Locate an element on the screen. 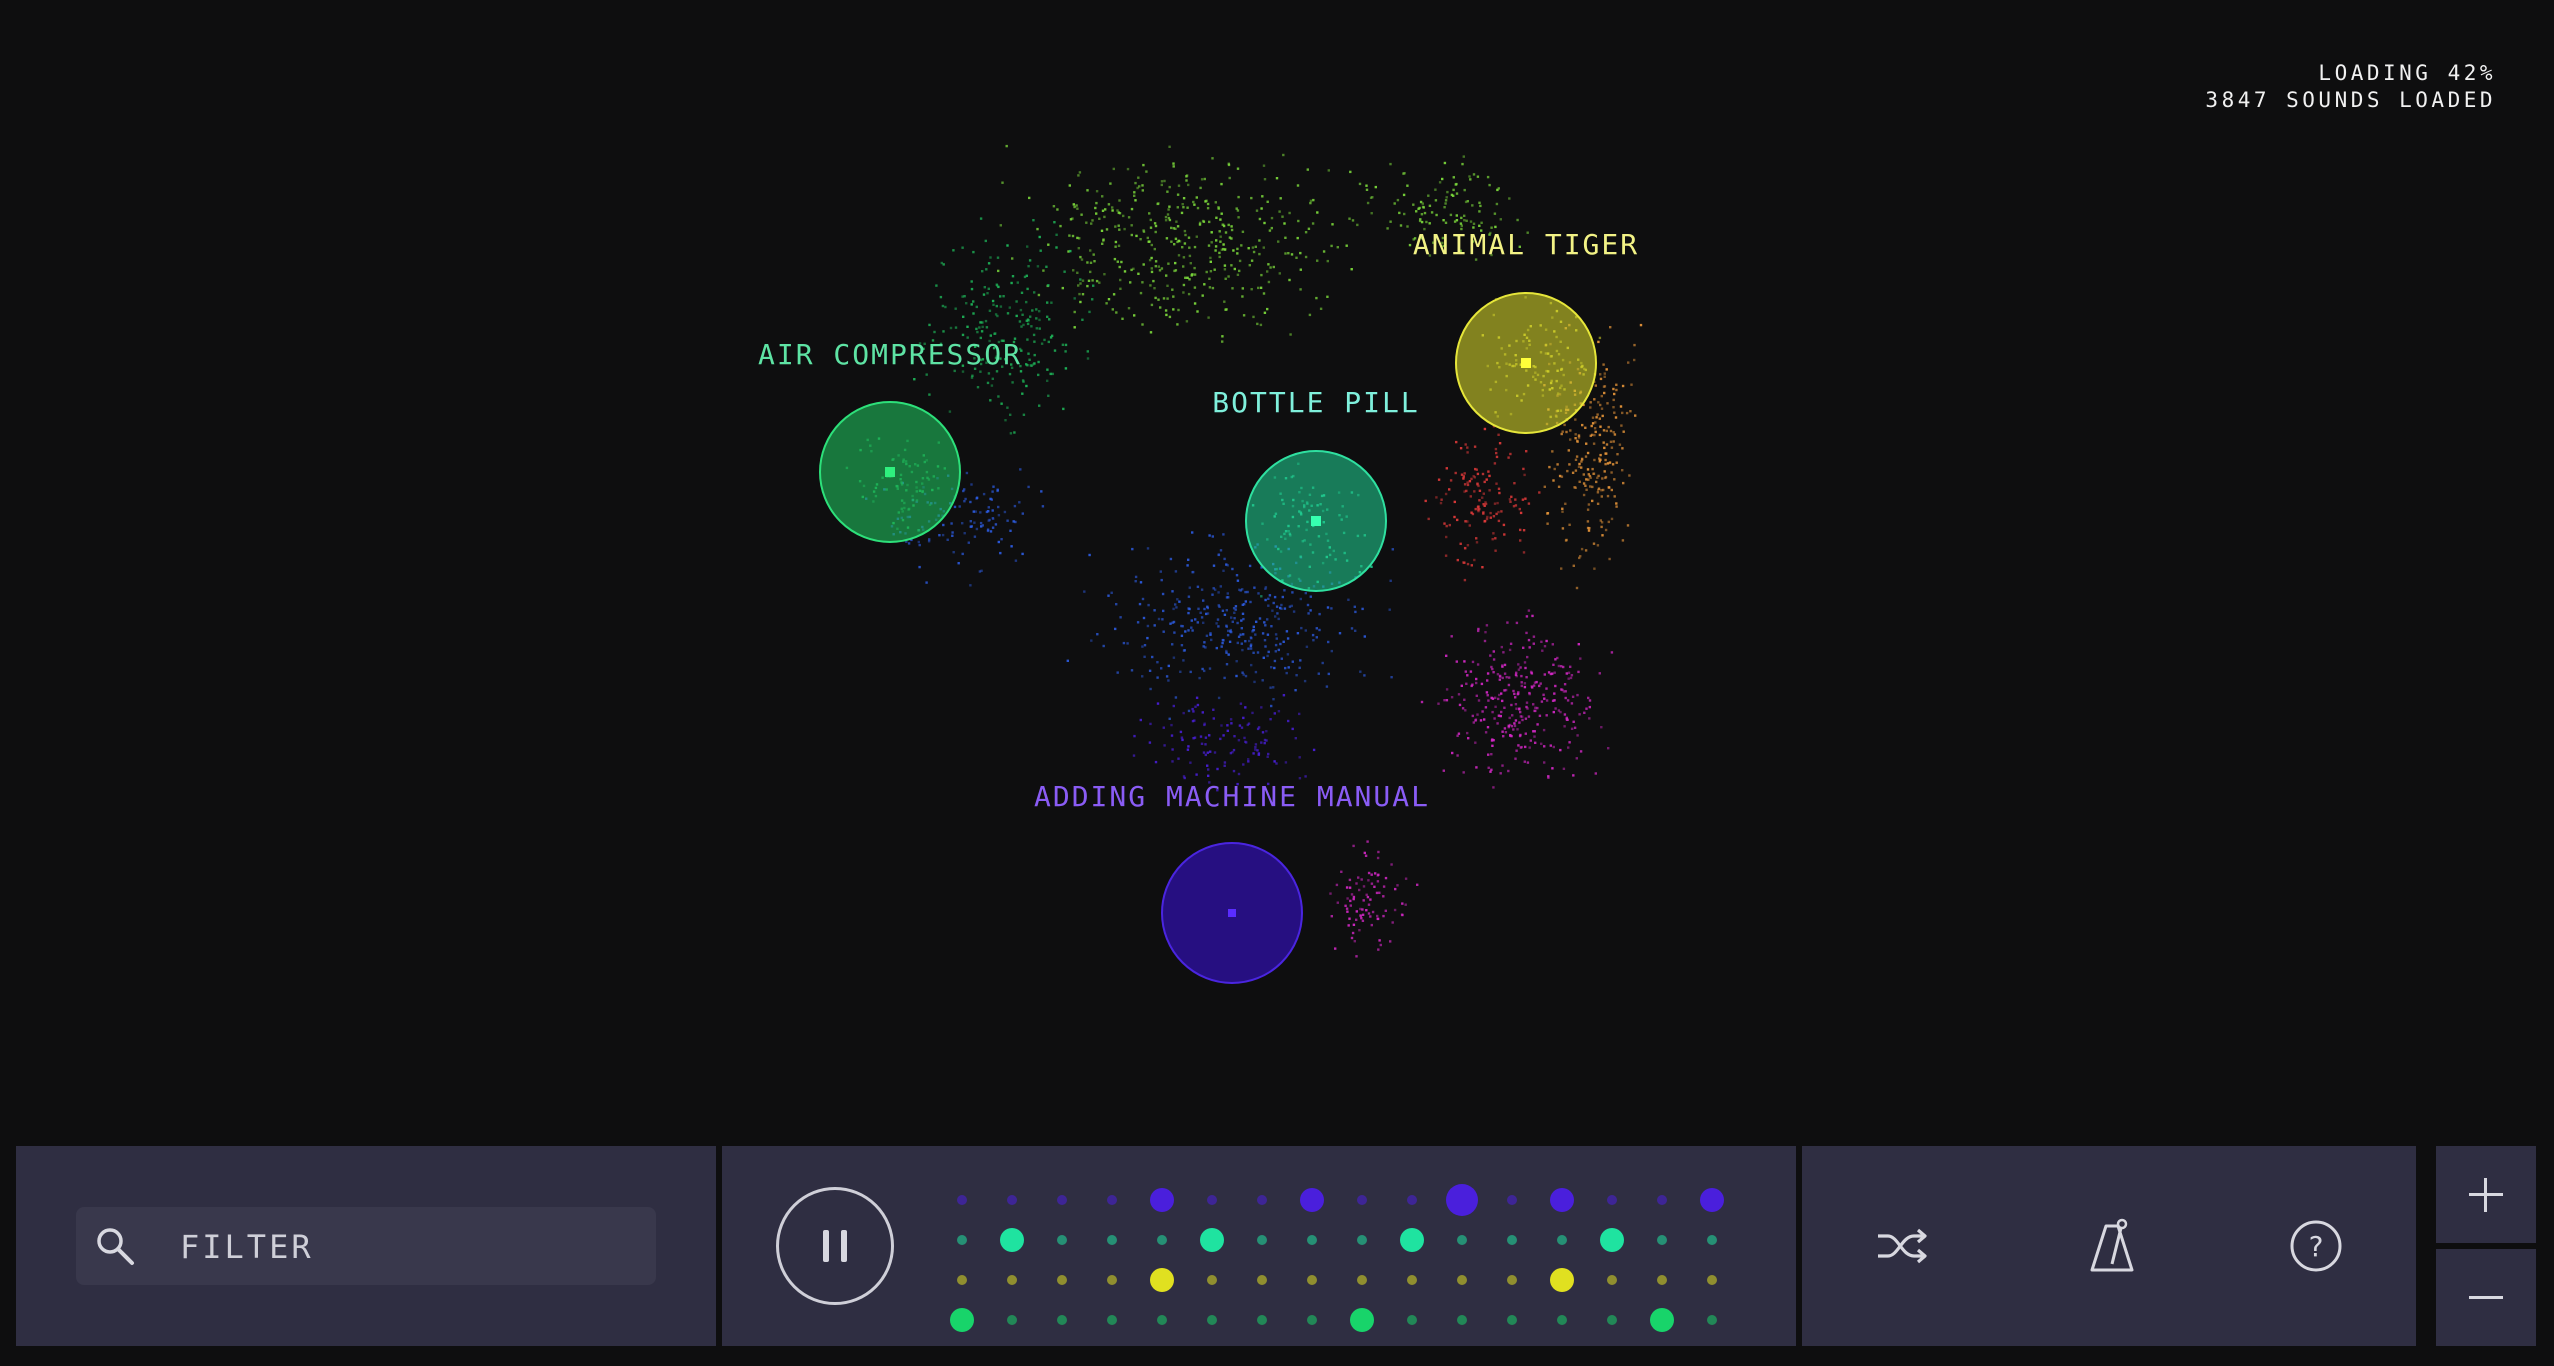 Image resolution: width=2554 pixels, height=1366 pixels. node-bottle-pill: BOTTLE PILL is located at coordinates (1315, 489).